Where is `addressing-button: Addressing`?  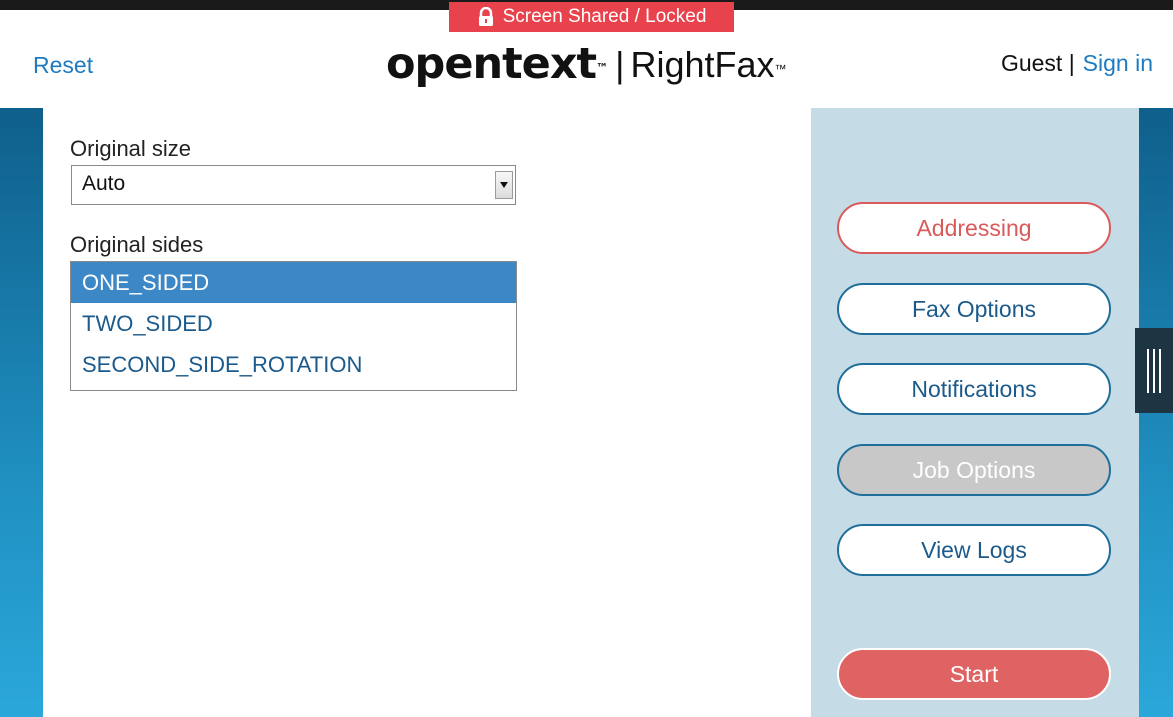 addressing-button: Addressing is located at coordinates (974, 228).